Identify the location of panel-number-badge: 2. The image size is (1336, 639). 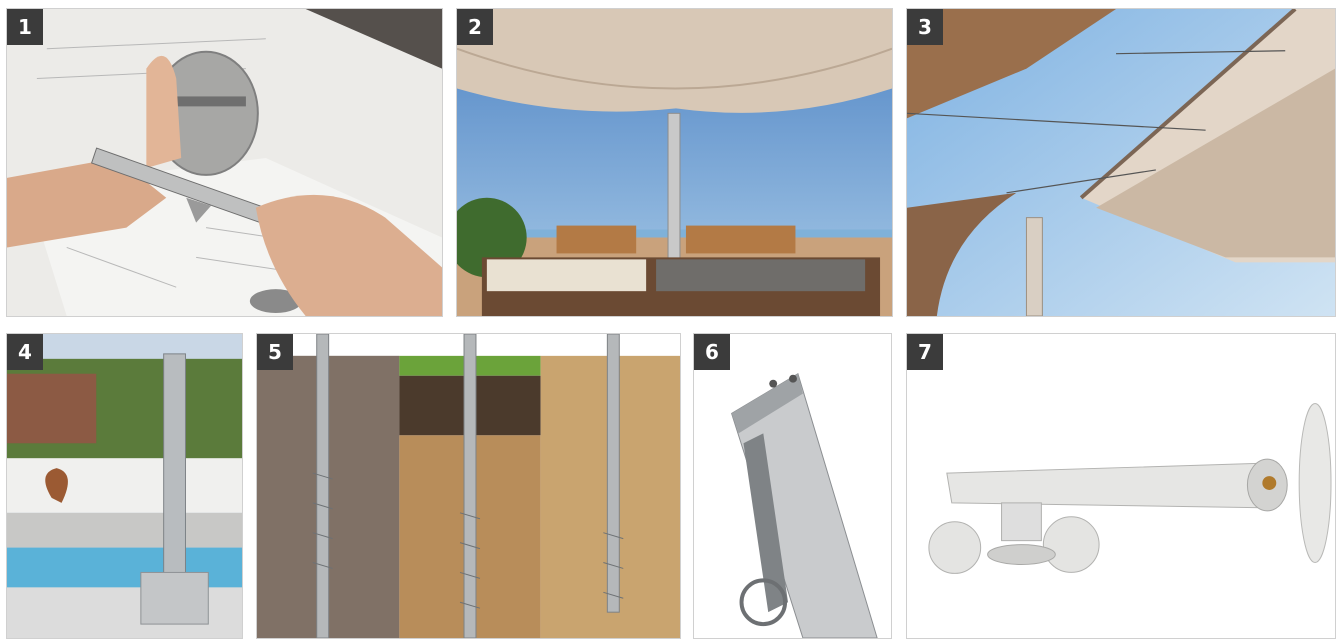
(475, 27).